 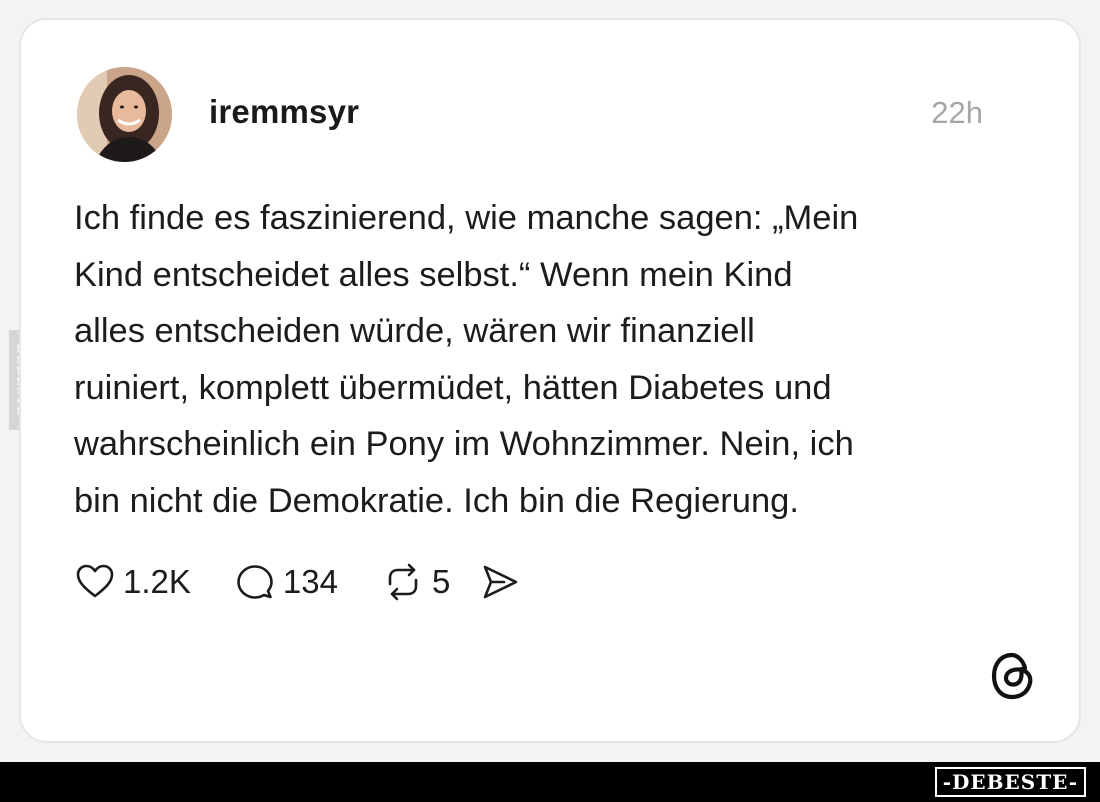 I want to click on reply-button: 134, so click(x=286, y=582).